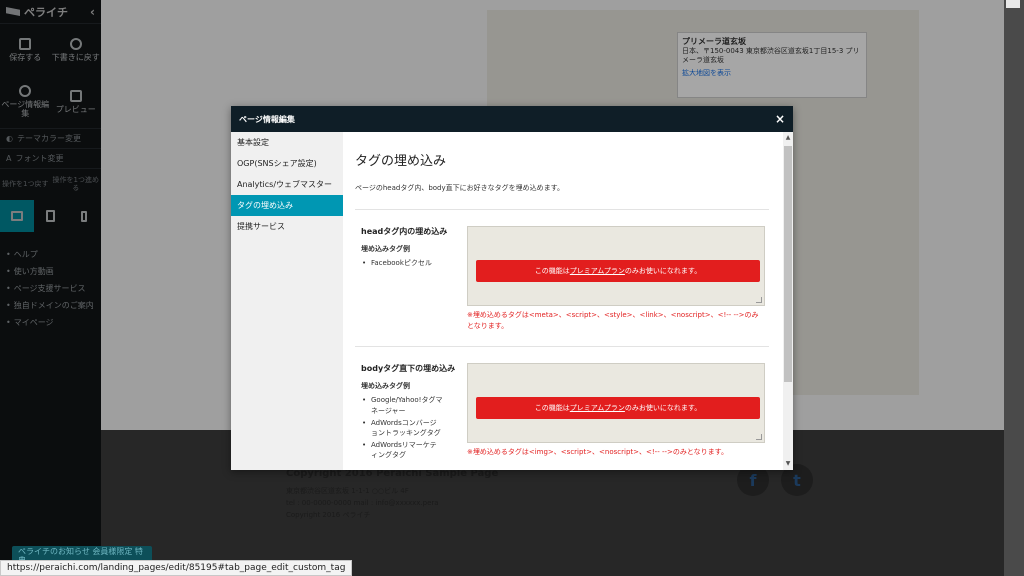 Image resolution: width=1024 pixels, height=576 pixels. I want to click on preview-button: プレビュー, so click(76, 102).